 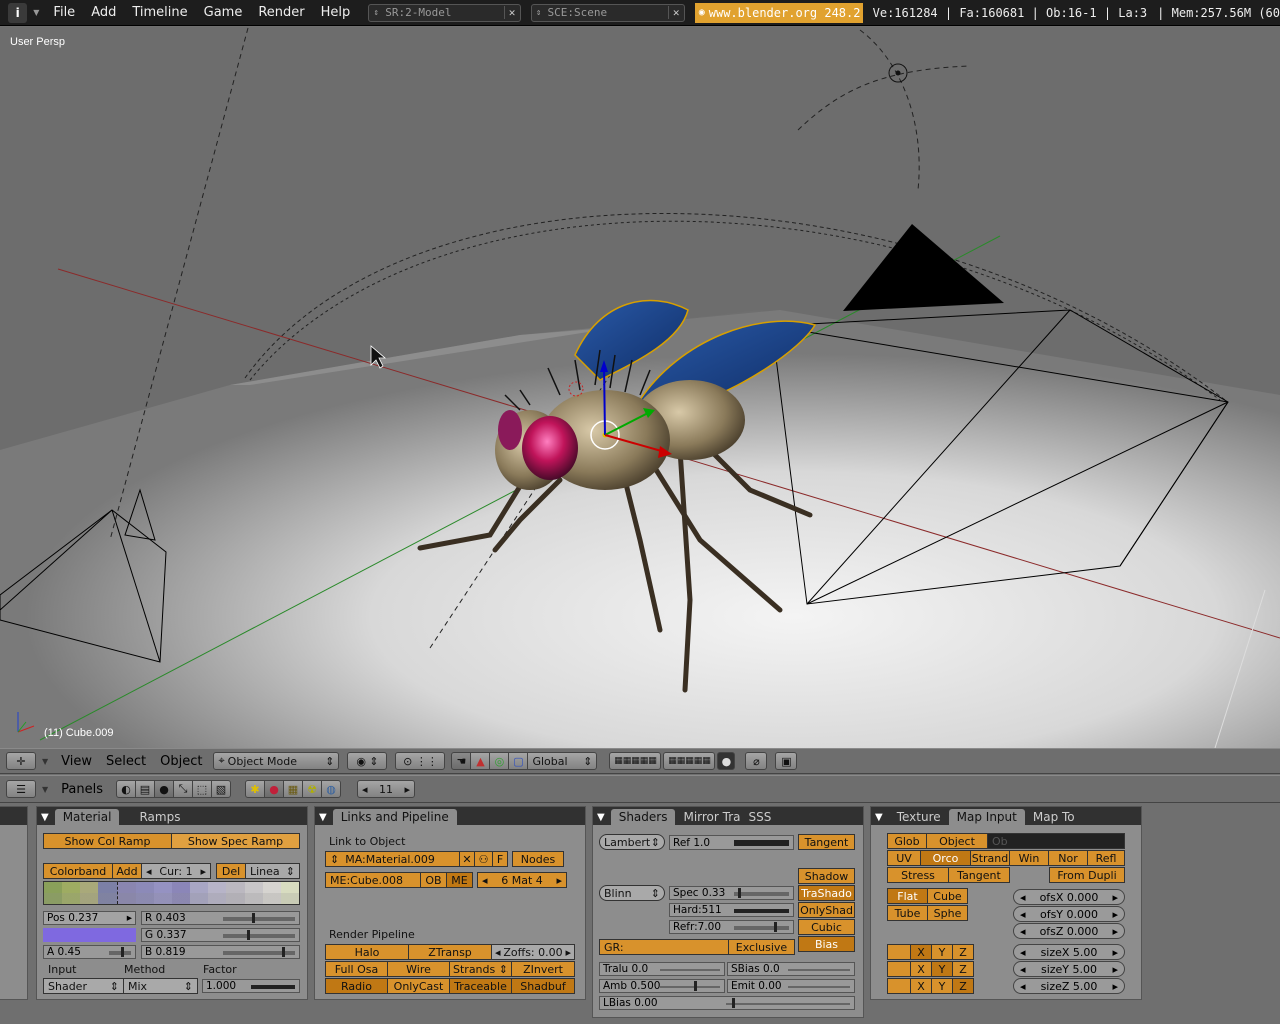 I want to click on editing-context-icon: ⬚, so click(x=202, y=789).